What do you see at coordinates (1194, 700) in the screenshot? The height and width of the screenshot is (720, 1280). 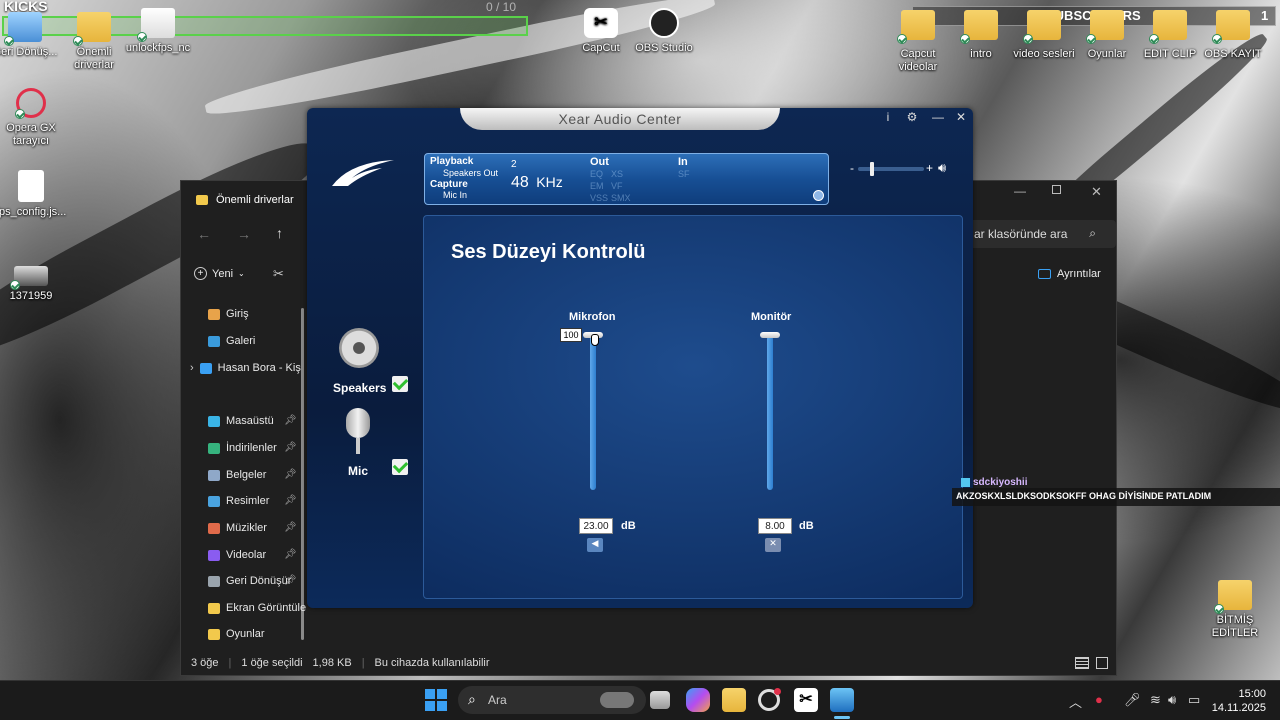 I see `battery-icon: ▭` at bounding box center [1194, 700].